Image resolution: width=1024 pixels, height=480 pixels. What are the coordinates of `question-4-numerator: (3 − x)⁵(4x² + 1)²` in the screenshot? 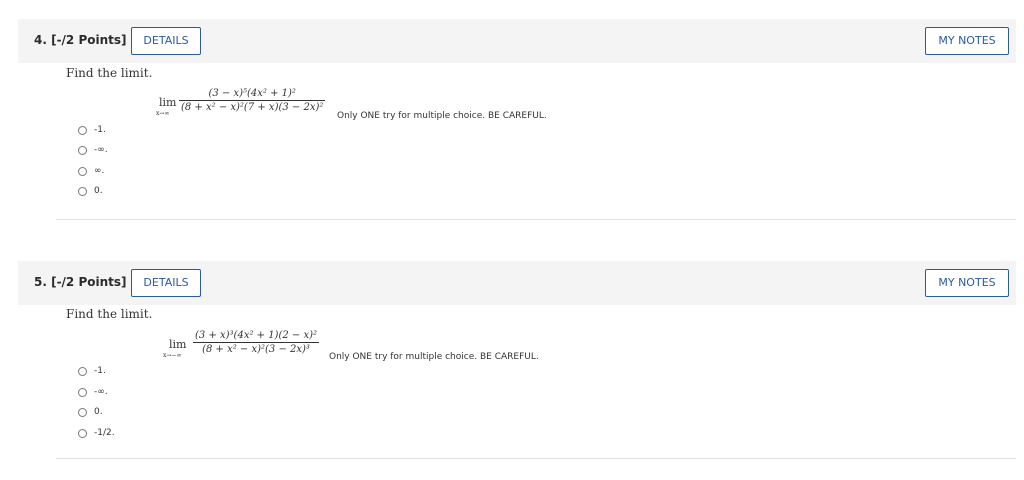 It's located at (252, 93).